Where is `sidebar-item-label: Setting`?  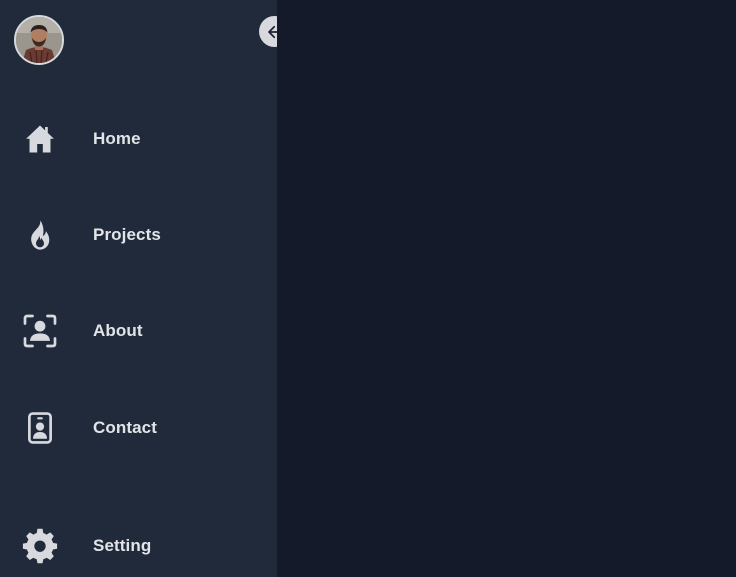
sidebar-item-label: Setting is located at coordinates (122, 545).